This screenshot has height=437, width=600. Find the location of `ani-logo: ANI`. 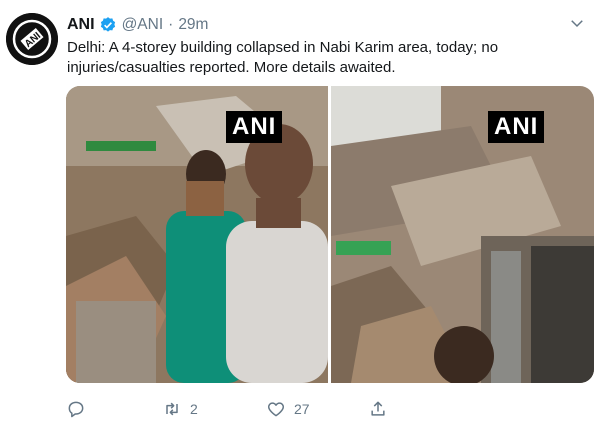

ani-logo: ANI is located at coordinates (32, 39).